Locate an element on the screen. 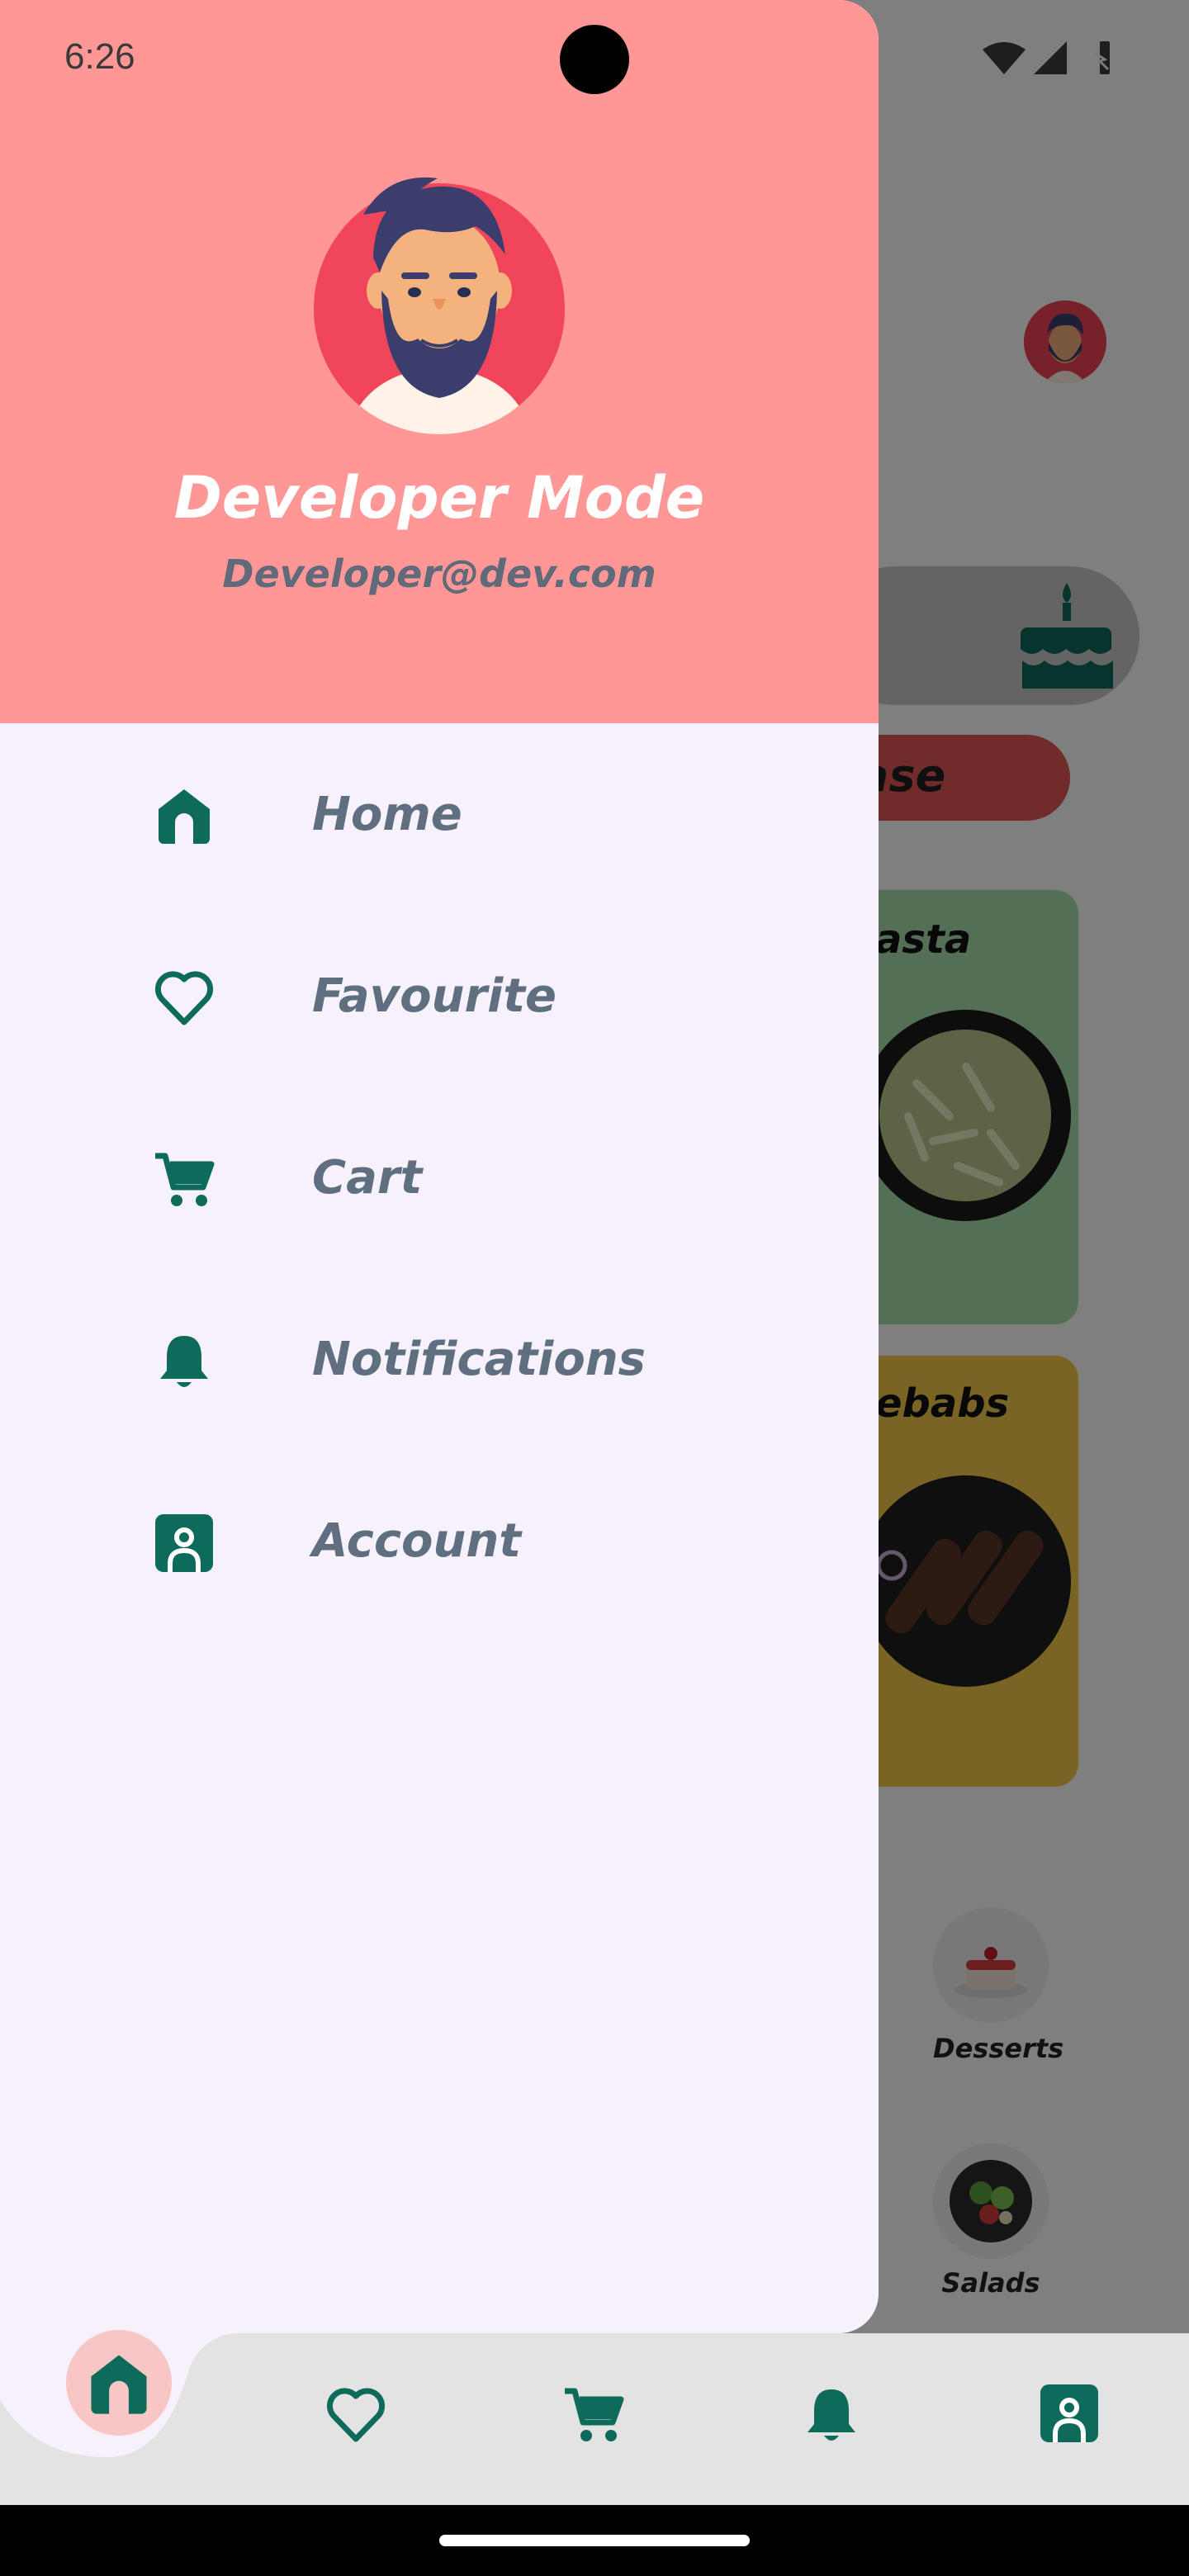 This screenshot has width=1189, height=2576. wifi-icon is located at coordinates (1004, 58).